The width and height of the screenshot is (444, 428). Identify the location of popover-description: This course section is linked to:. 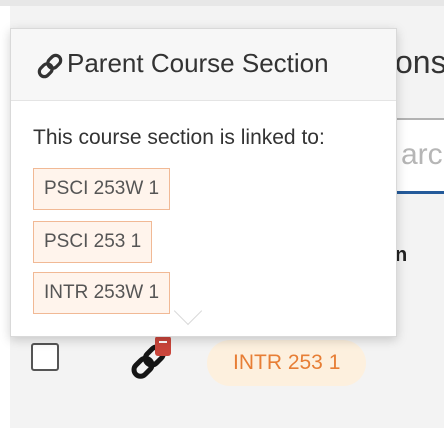
(179, 137).